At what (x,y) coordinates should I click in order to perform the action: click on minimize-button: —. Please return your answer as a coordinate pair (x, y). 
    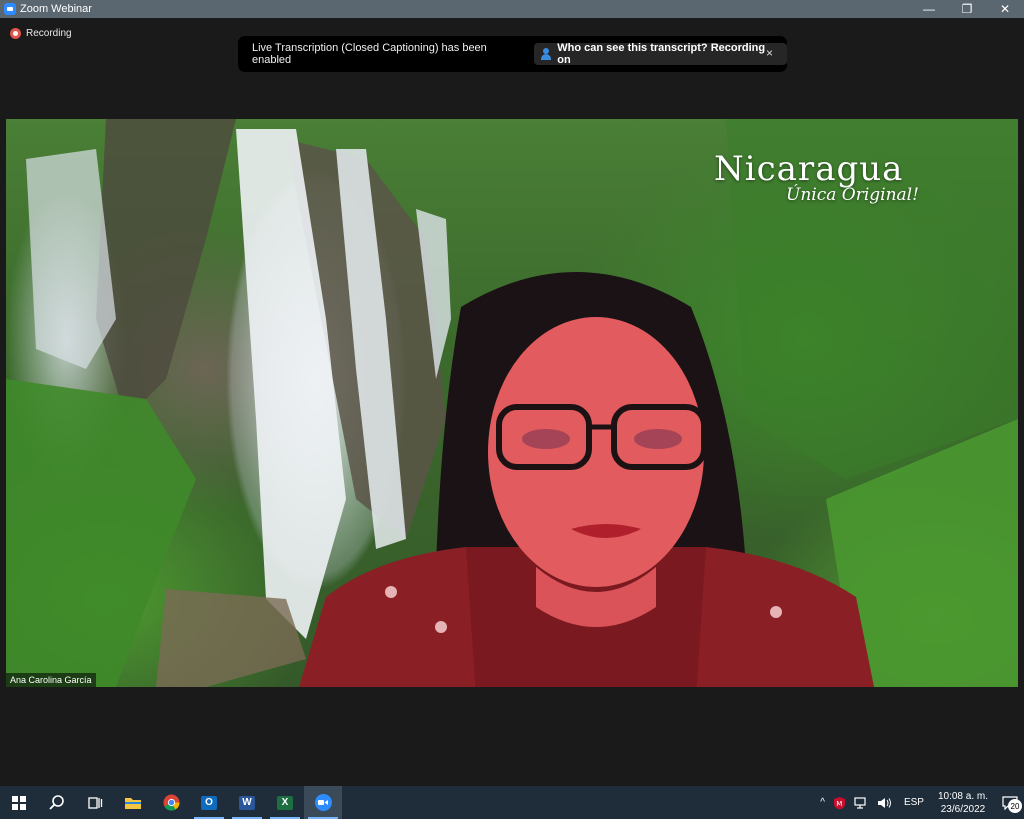
    Looking at the image, I should click on (929, 9).